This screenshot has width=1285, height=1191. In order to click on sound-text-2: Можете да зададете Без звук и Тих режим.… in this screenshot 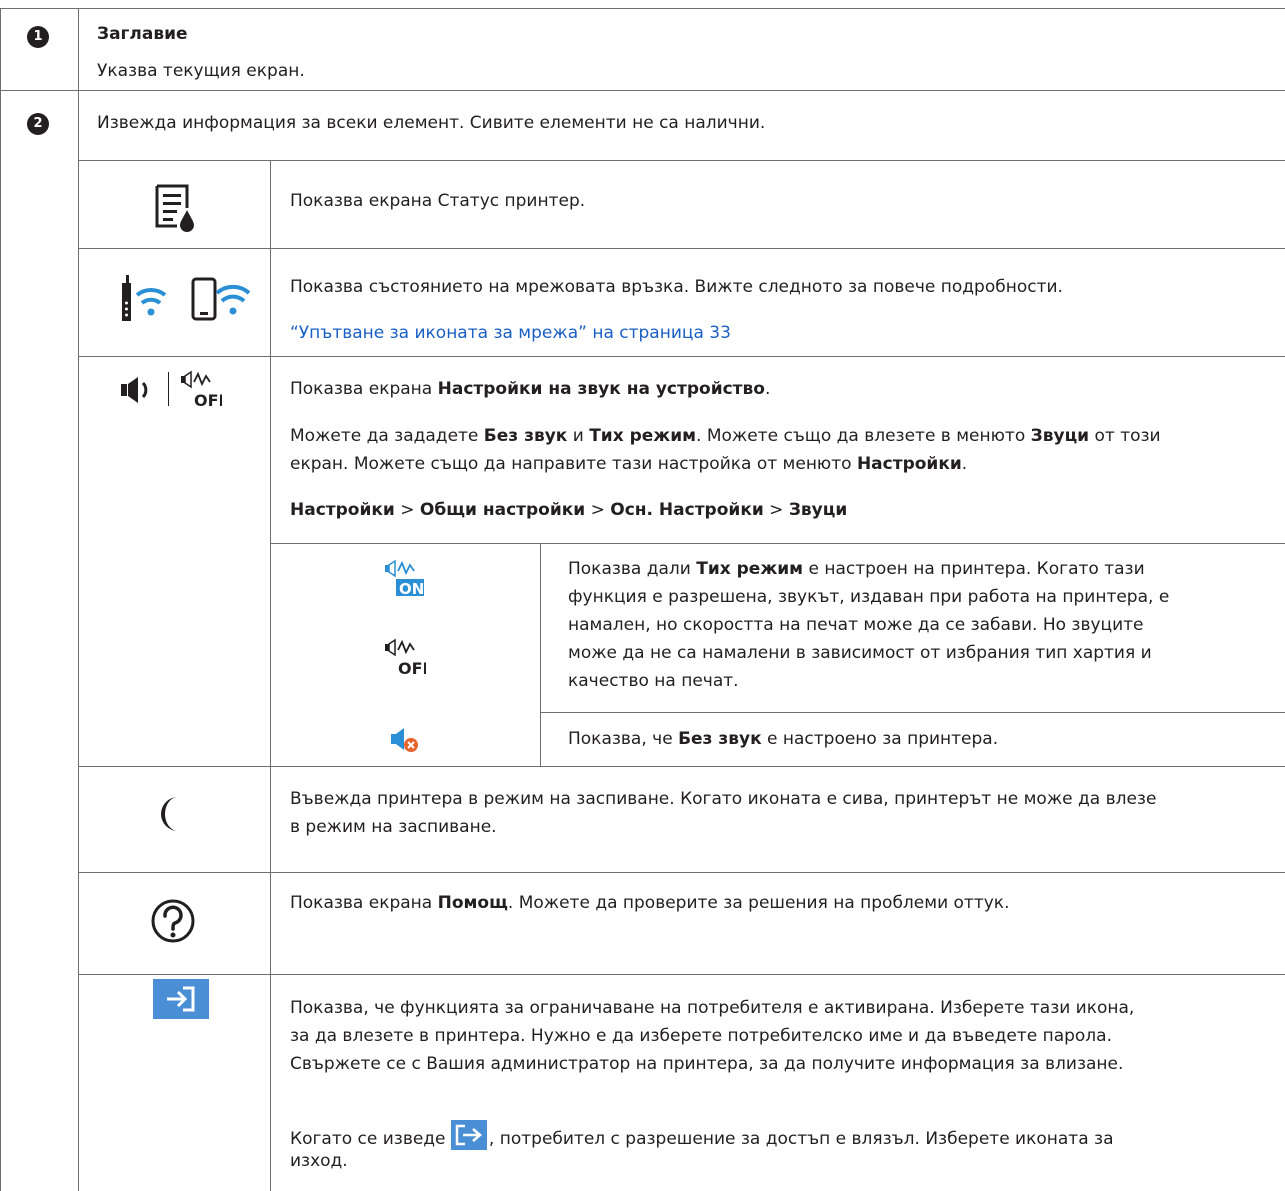, I will do `click(725, 436)`.